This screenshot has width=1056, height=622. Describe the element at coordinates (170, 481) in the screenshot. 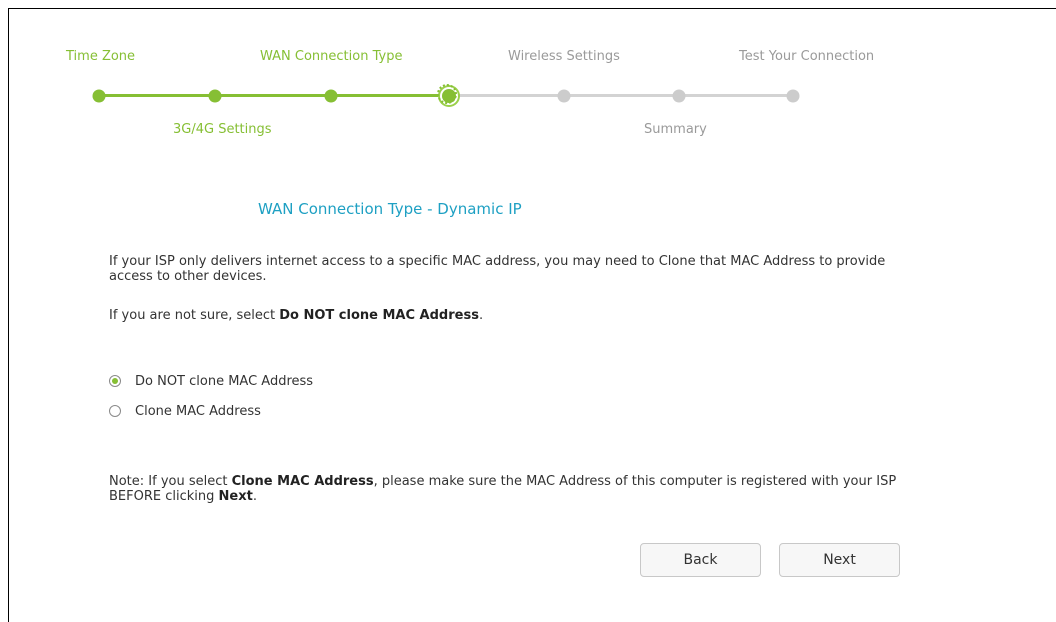

I see `note-prefix: Note: If you select` at that location.